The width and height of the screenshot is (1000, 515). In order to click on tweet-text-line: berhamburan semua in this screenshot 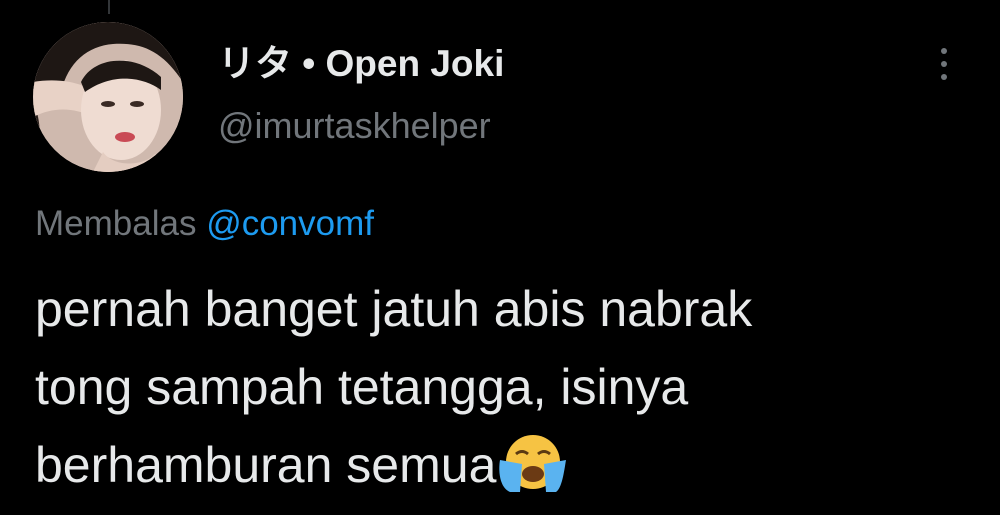, I will do `click(505, 465)`.